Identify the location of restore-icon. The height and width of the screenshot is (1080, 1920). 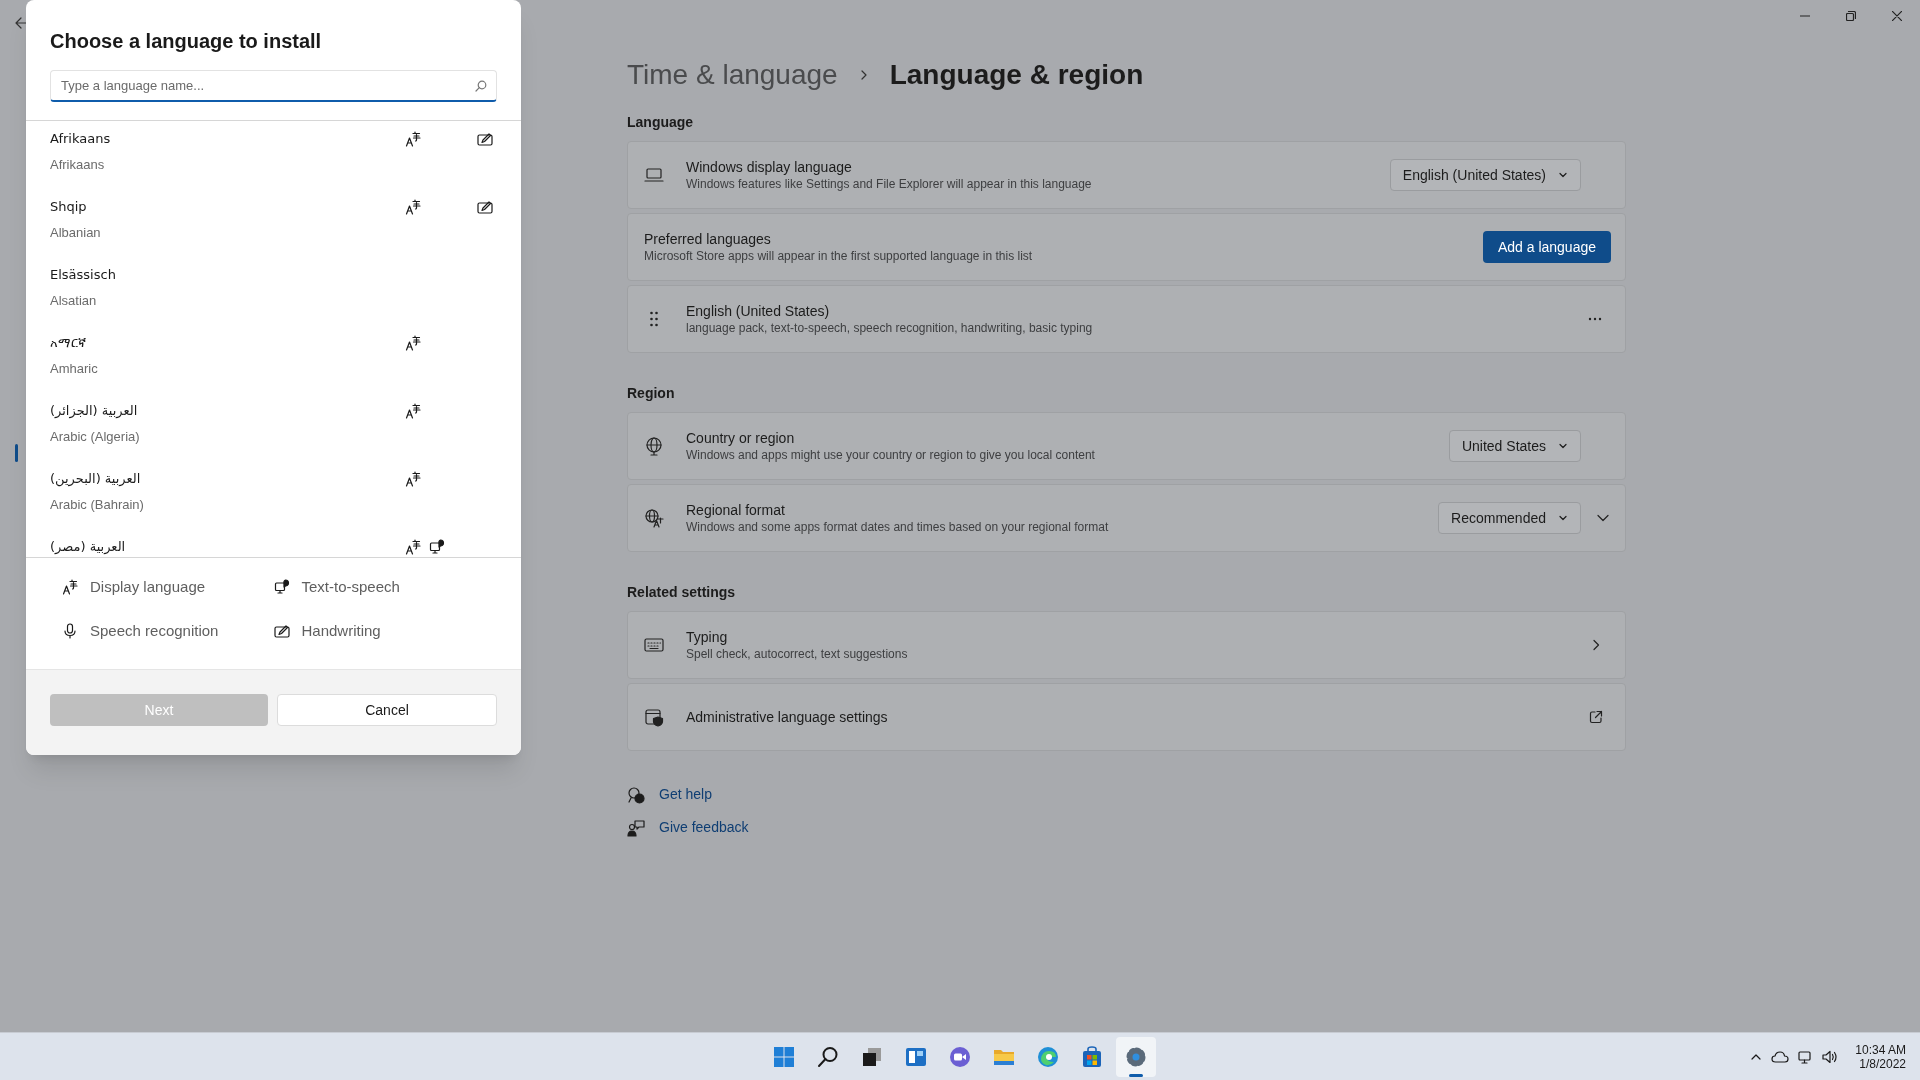
(1851, 16).